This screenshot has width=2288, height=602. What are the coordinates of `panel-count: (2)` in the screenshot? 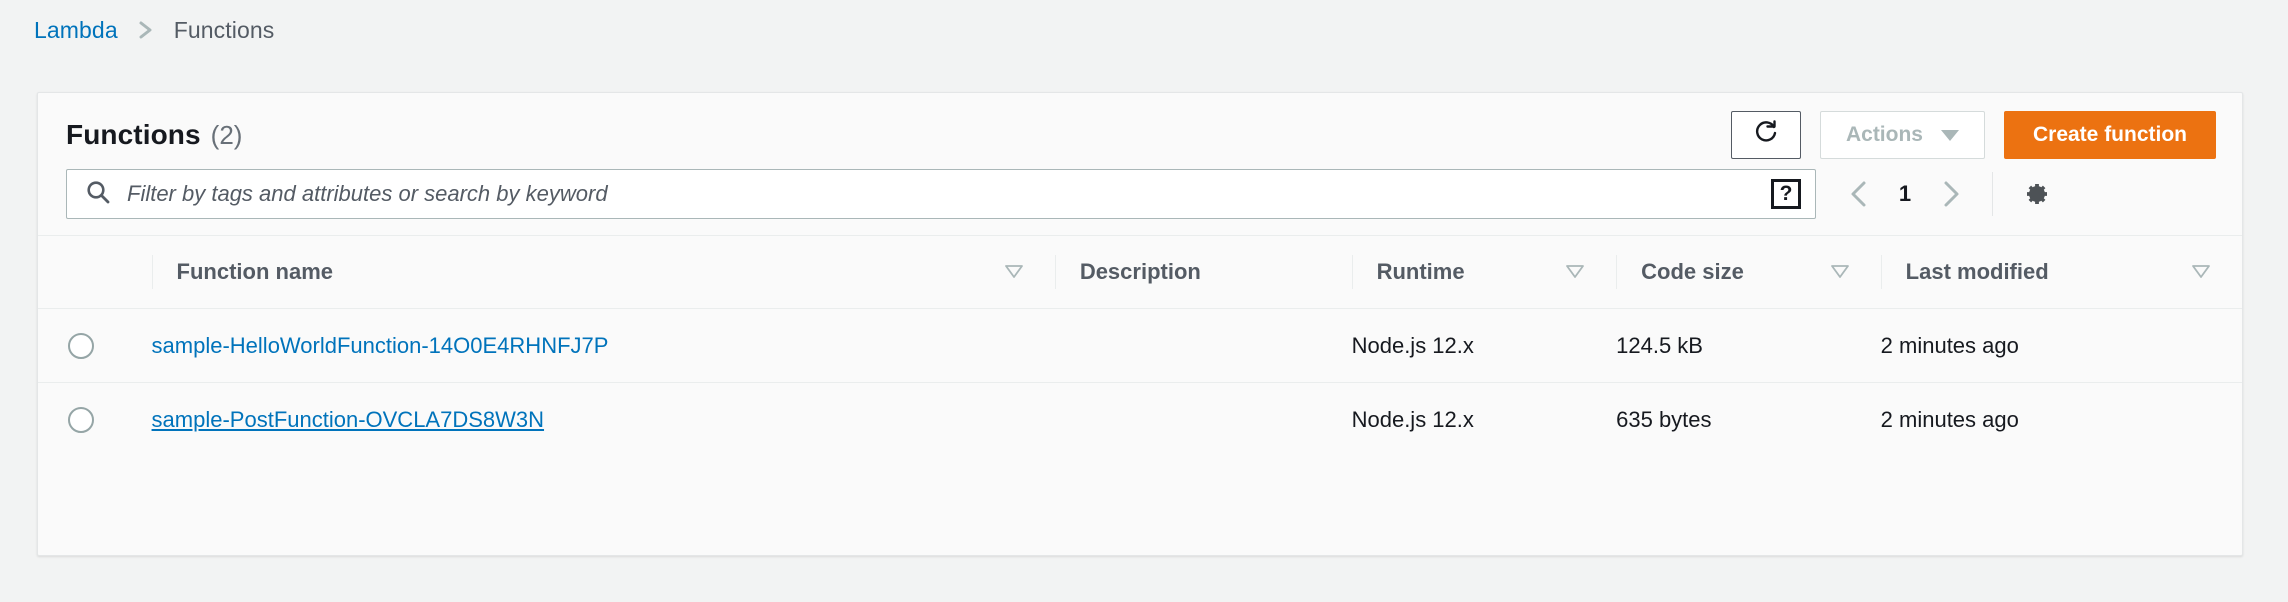 It's located at (226, 135).